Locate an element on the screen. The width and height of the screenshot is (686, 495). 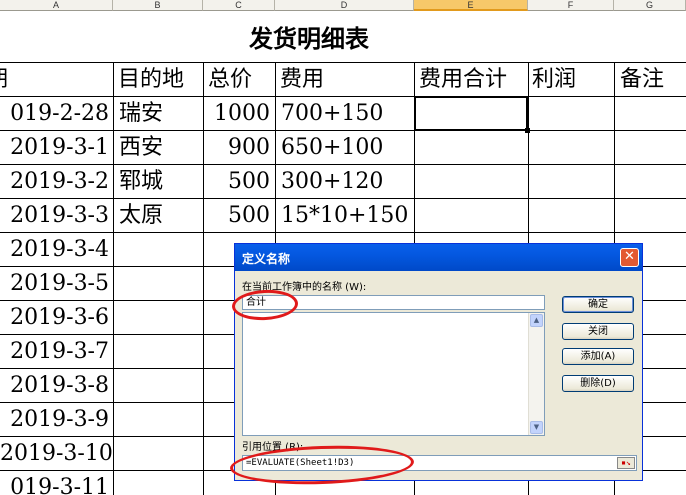
cell-fee: 650+100 is located at coordinates (345, 147).